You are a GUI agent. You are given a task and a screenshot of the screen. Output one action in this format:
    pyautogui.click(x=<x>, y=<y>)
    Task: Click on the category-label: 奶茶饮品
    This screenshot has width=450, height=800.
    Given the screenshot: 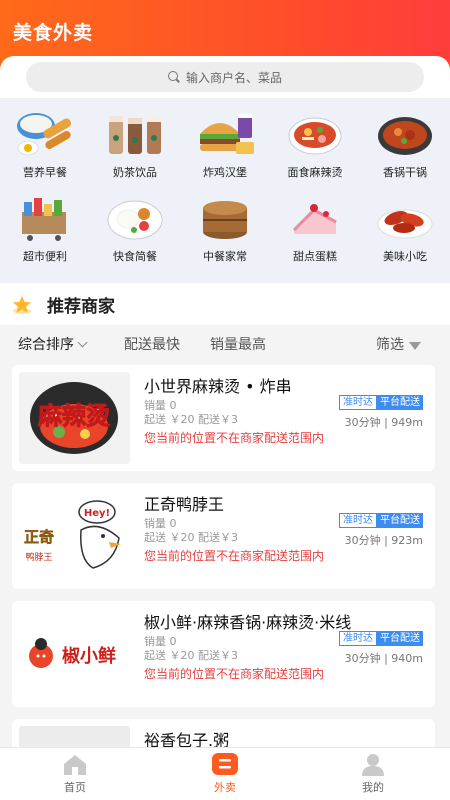 What is the action you would take?
    pyautogui.click(x=135, y=172)
    